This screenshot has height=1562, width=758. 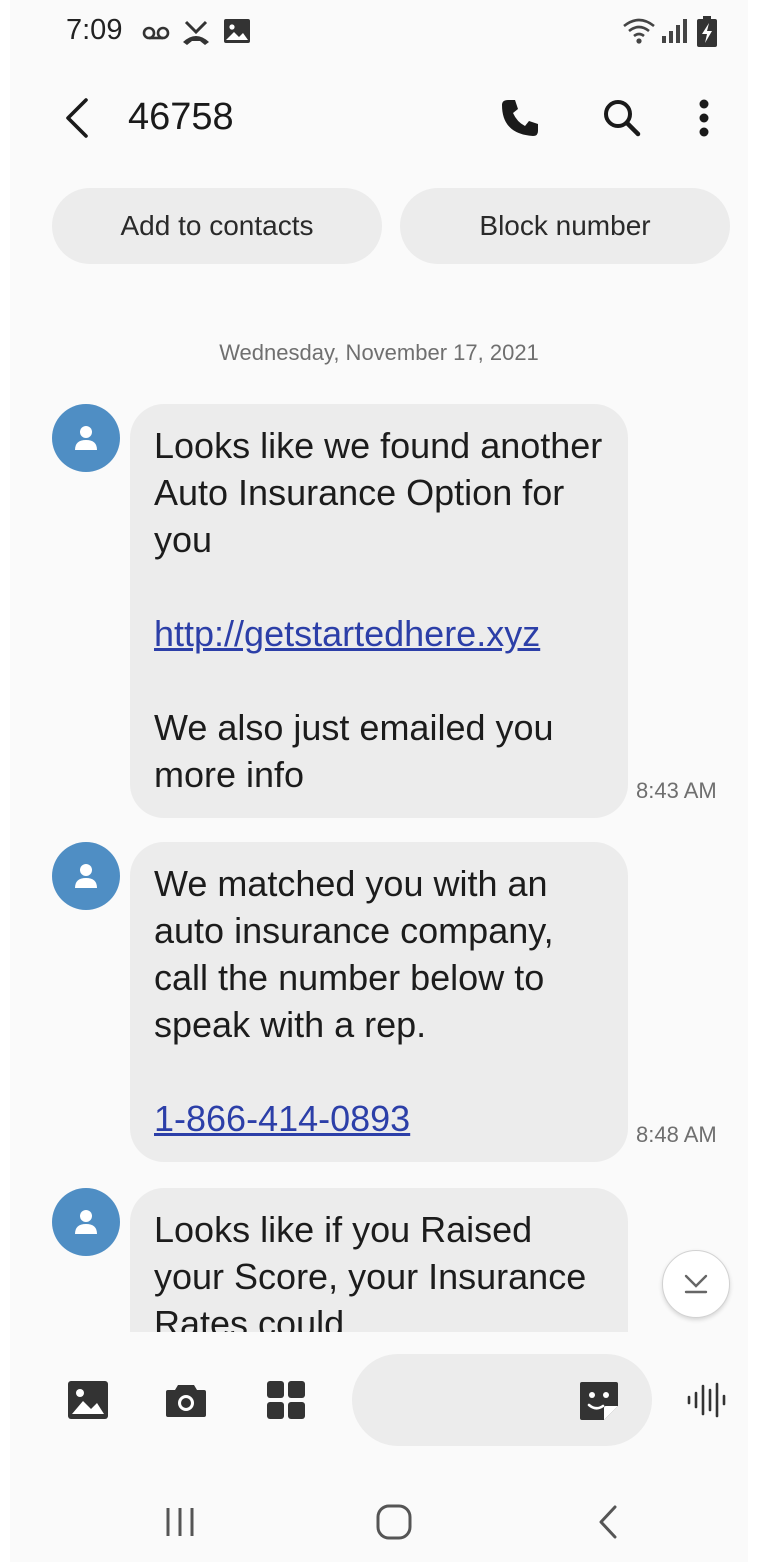 I want to click on phone-icon, so click(x=520, y=118).